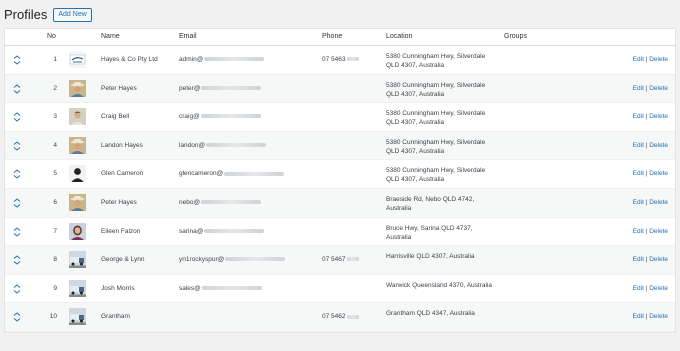 This screenshot has height=351, width=680. I want to click on table-header: No Name Email Phone Location Groups, so click(340, 37).